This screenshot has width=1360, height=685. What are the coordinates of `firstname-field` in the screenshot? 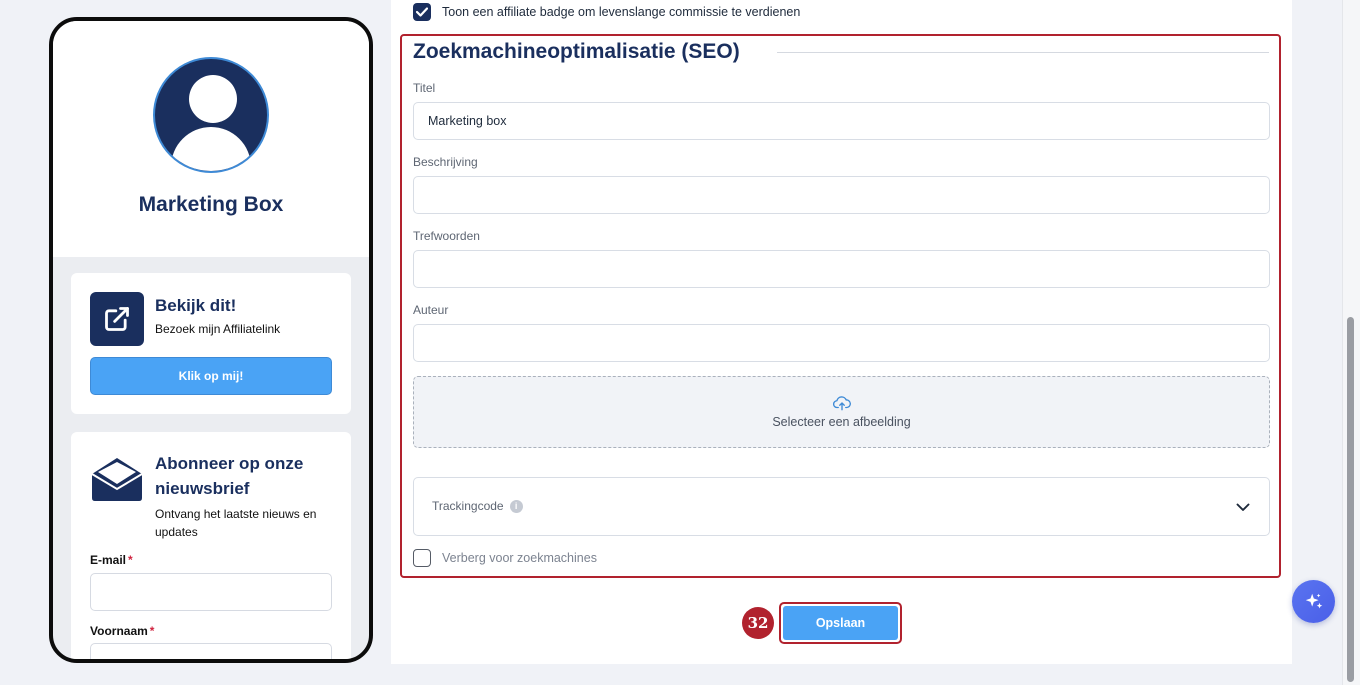 It's located at (211, 651).